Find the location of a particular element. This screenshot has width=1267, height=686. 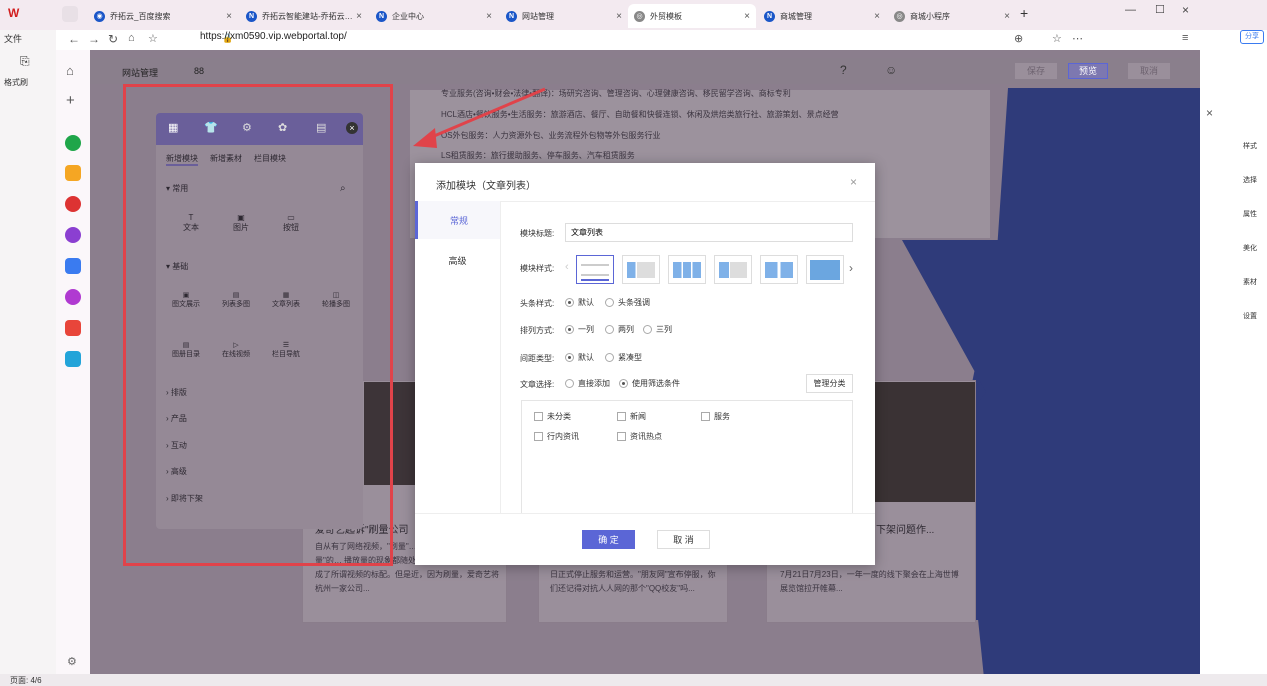

radio-one-col: 一列 is located at coordinates (579, 329).